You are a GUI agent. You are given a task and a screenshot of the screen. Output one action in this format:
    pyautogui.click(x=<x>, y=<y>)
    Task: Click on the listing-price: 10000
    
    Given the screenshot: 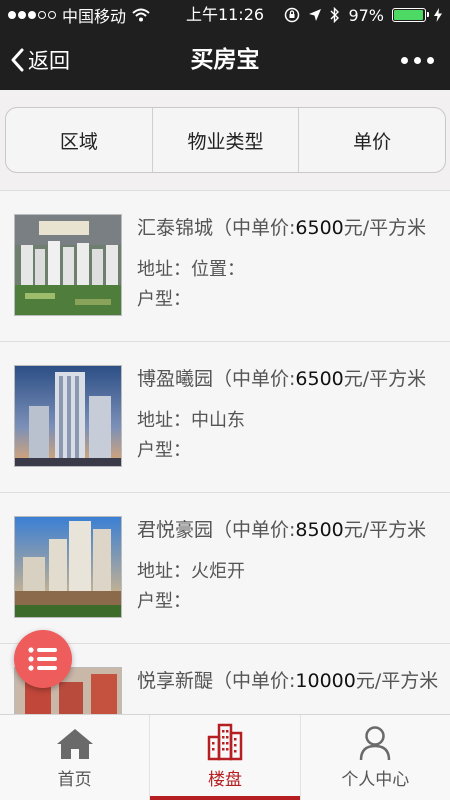 What is the action you would take?
    pyautogui.click(x=325, y=681)
    